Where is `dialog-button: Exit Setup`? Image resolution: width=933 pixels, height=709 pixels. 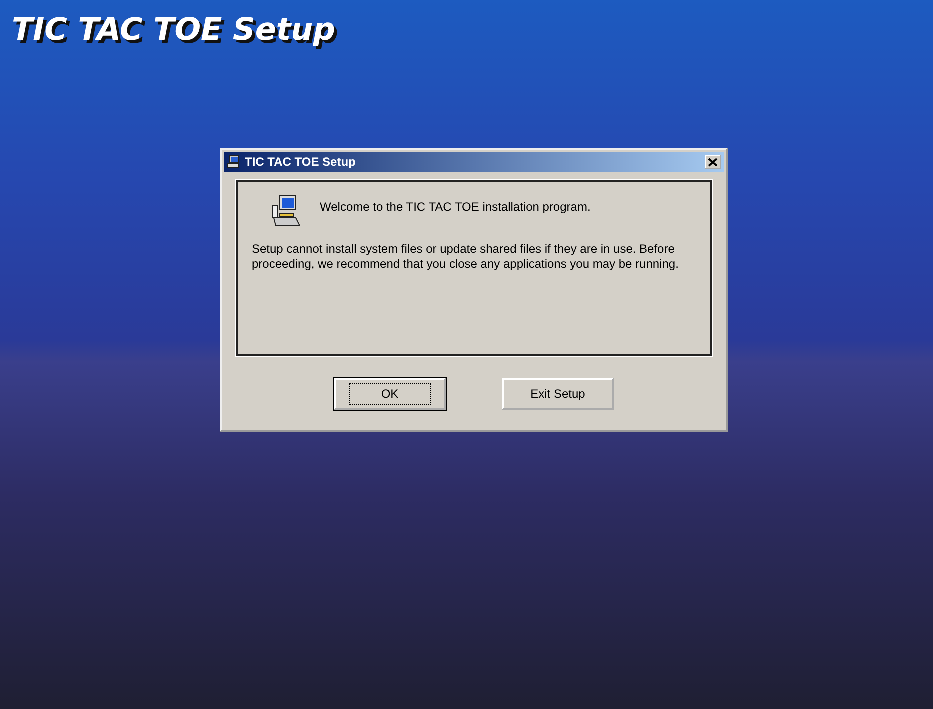 dialog-button: Exit Setup is located at coordinates (558, 394).